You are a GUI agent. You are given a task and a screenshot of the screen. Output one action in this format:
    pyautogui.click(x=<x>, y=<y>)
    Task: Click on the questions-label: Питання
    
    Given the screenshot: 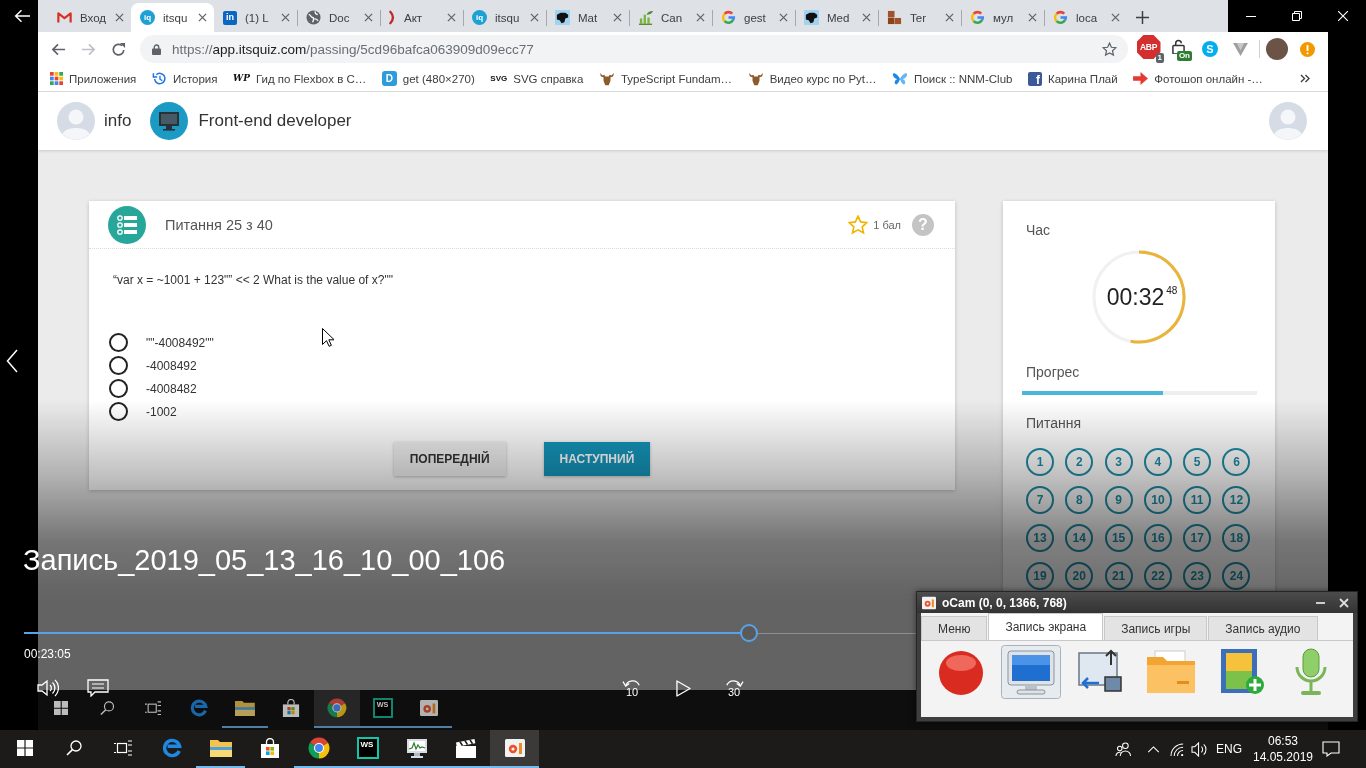 What is the action you would take?
    pyautogui.click(x=1053, y=423)
    